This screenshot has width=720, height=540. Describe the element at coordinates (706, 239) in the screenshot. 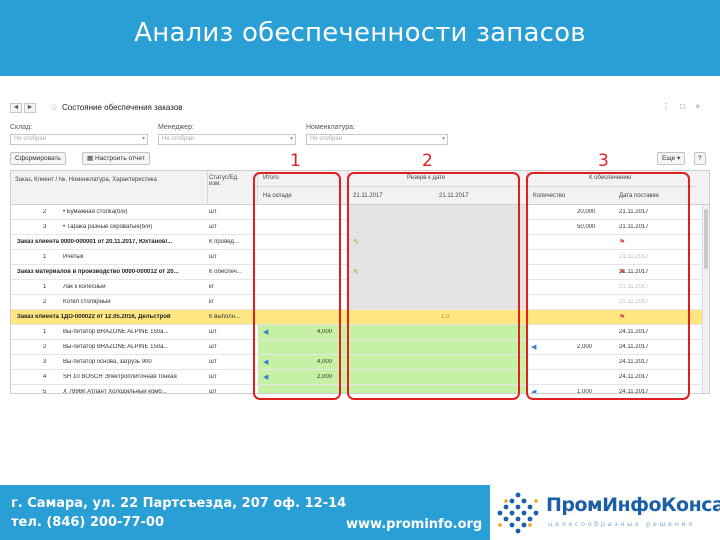

I see `scrollbar-thumb` at that location.